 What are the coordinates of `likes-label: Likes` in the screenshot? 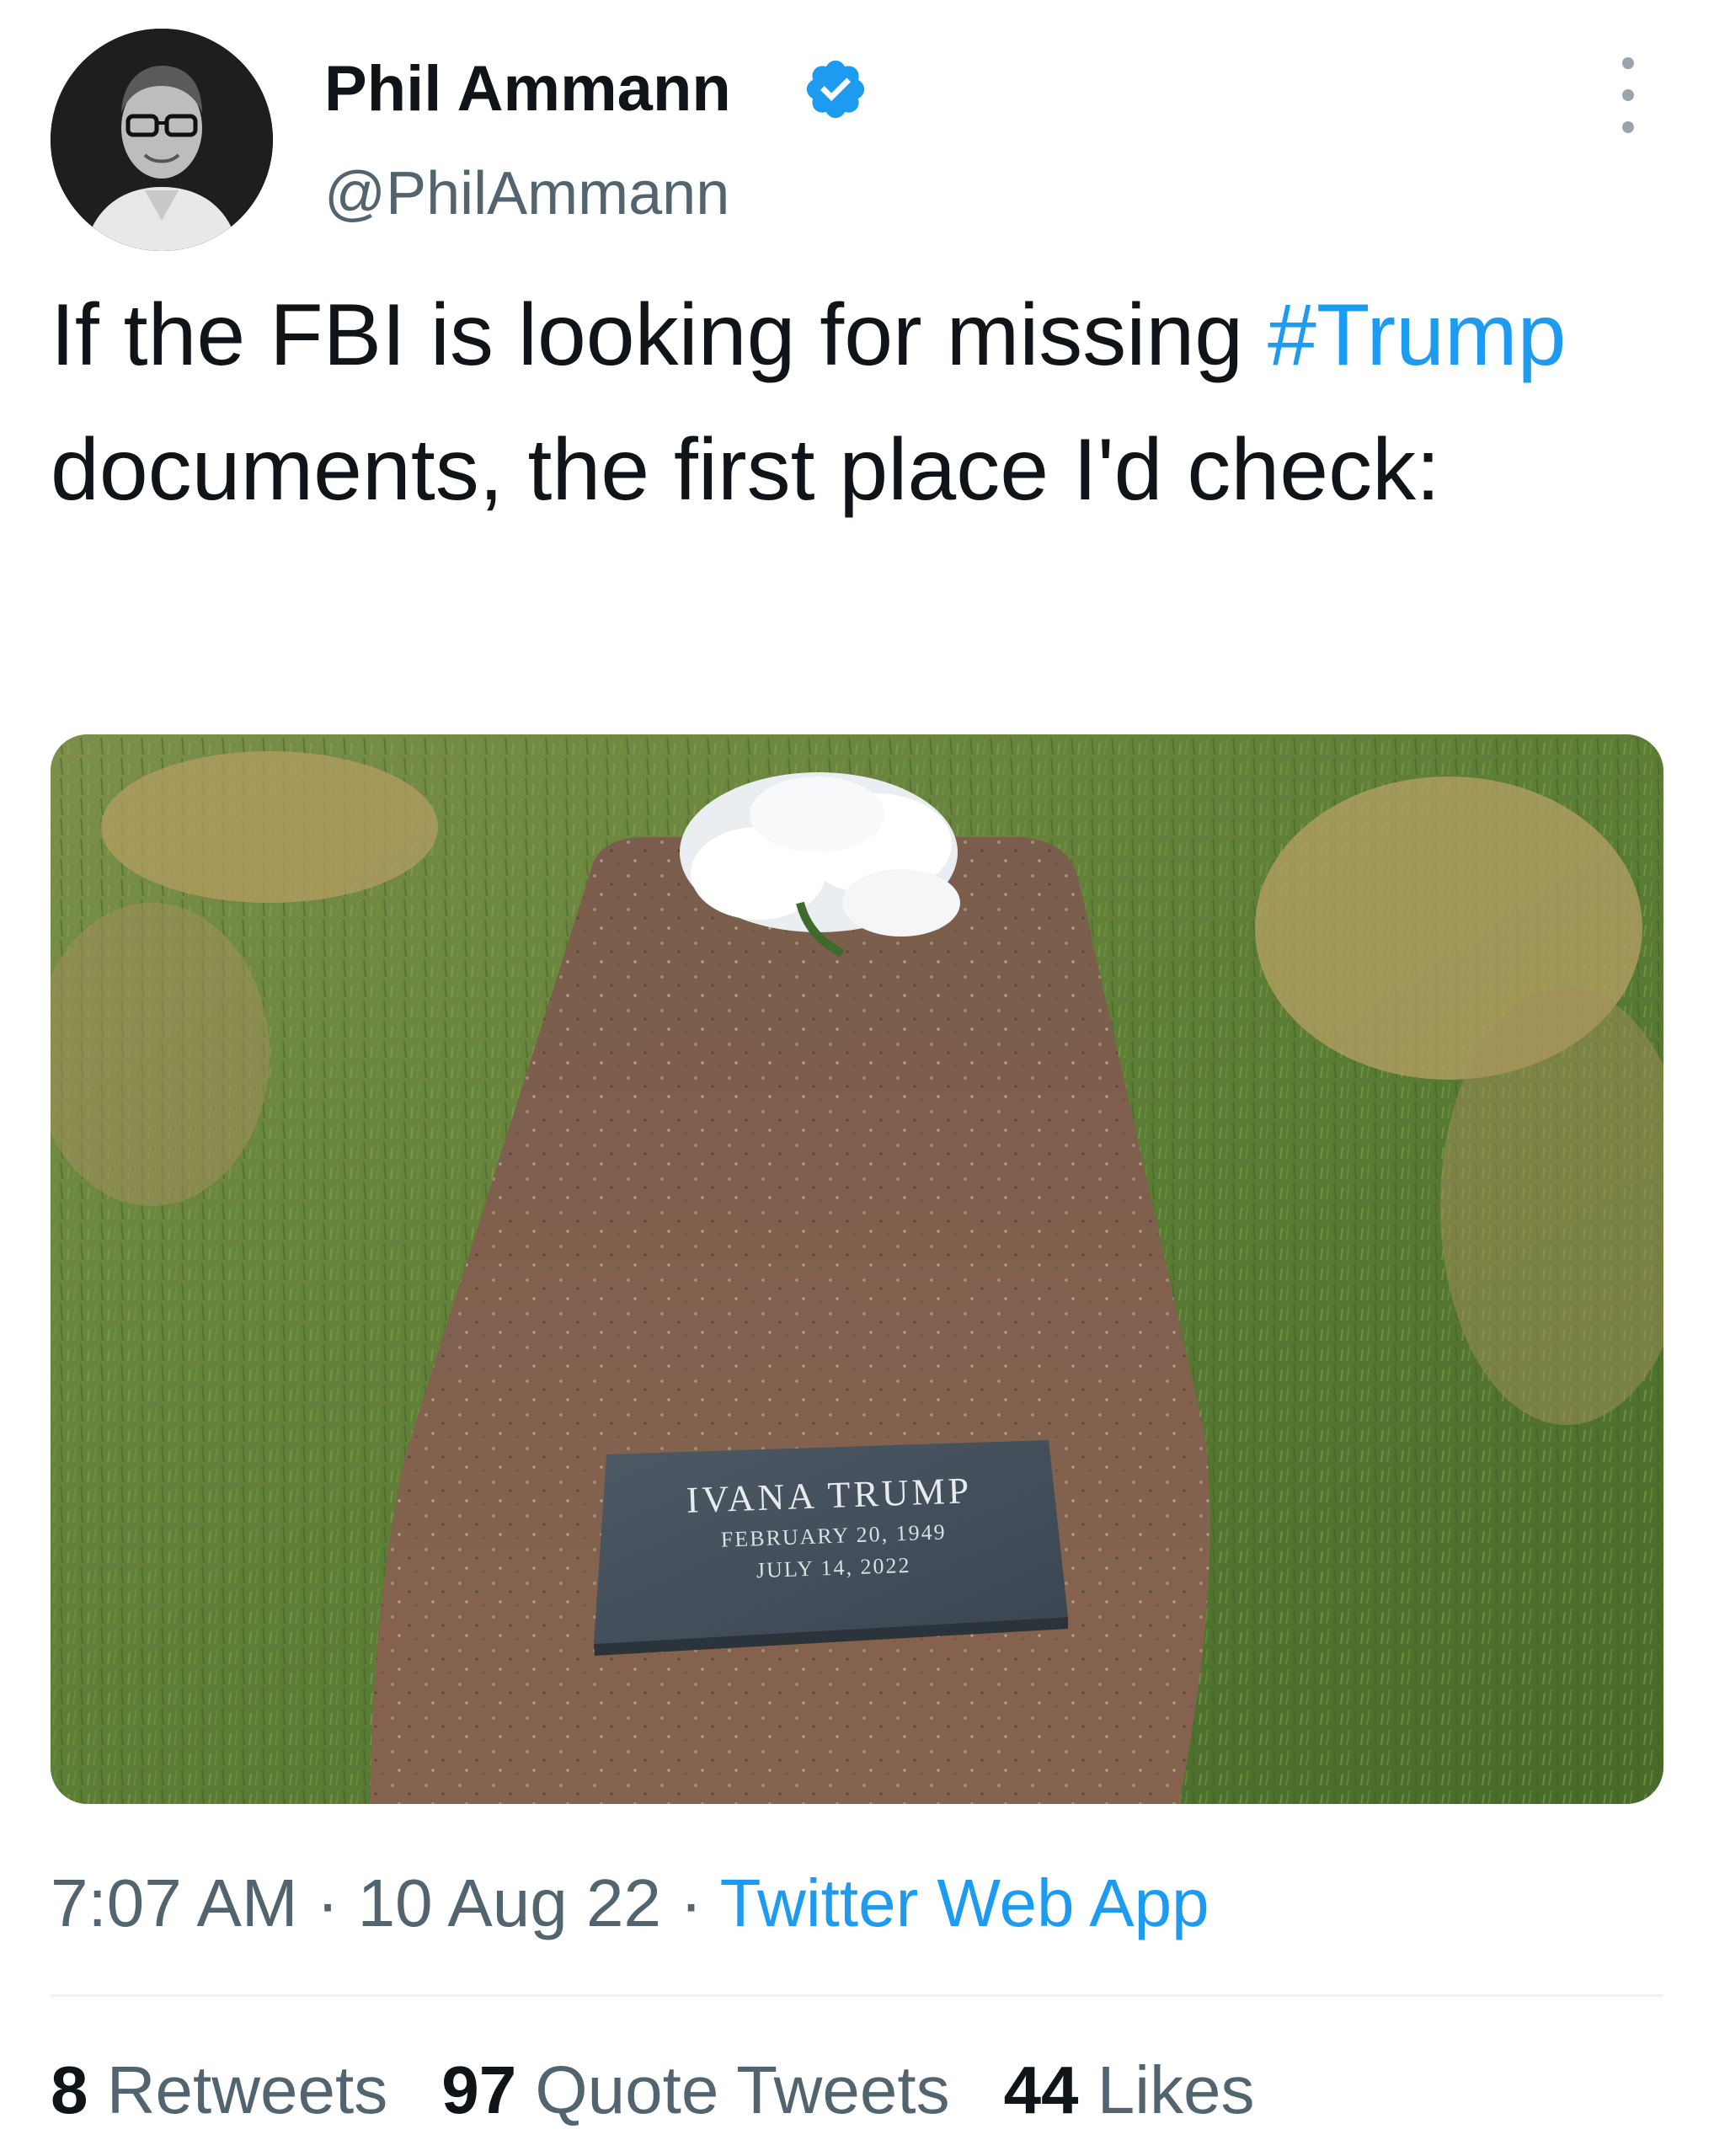 It's located at (1166, 2089).